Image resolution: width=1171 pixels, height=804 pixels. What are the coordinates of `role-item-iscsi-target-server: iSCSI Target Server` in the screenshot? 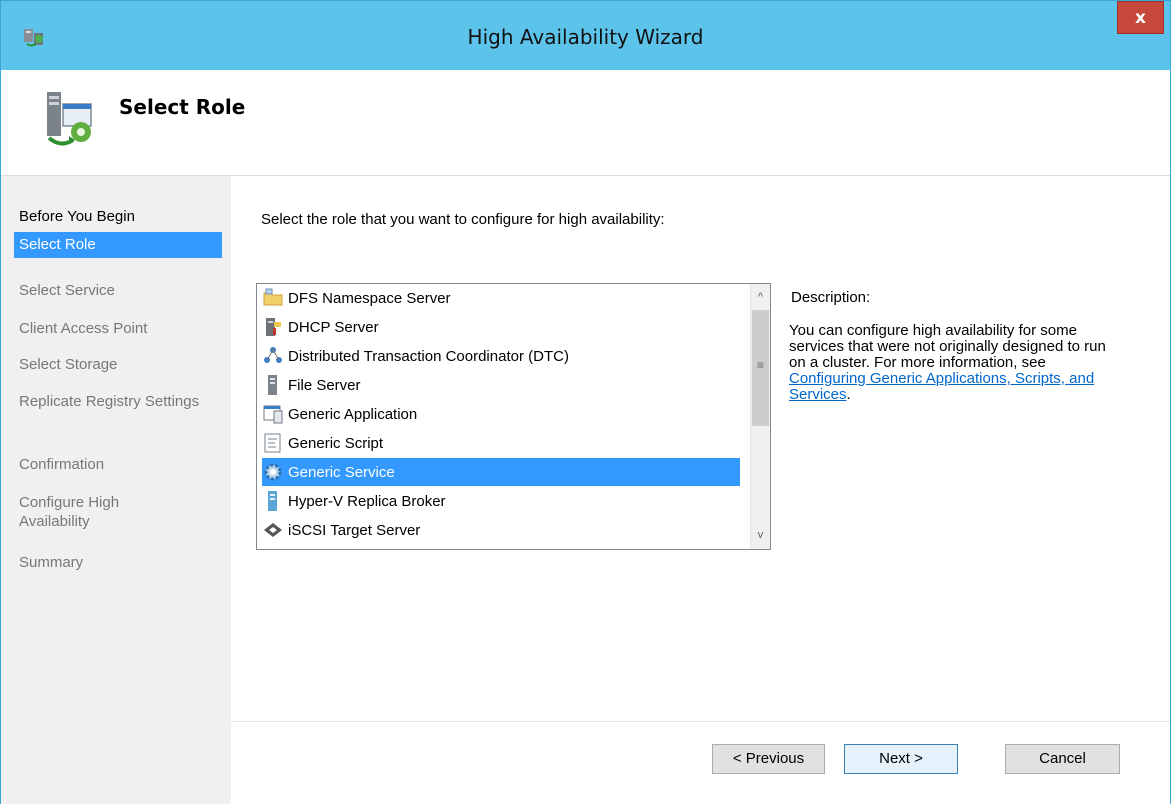 It's located at (501, 530).